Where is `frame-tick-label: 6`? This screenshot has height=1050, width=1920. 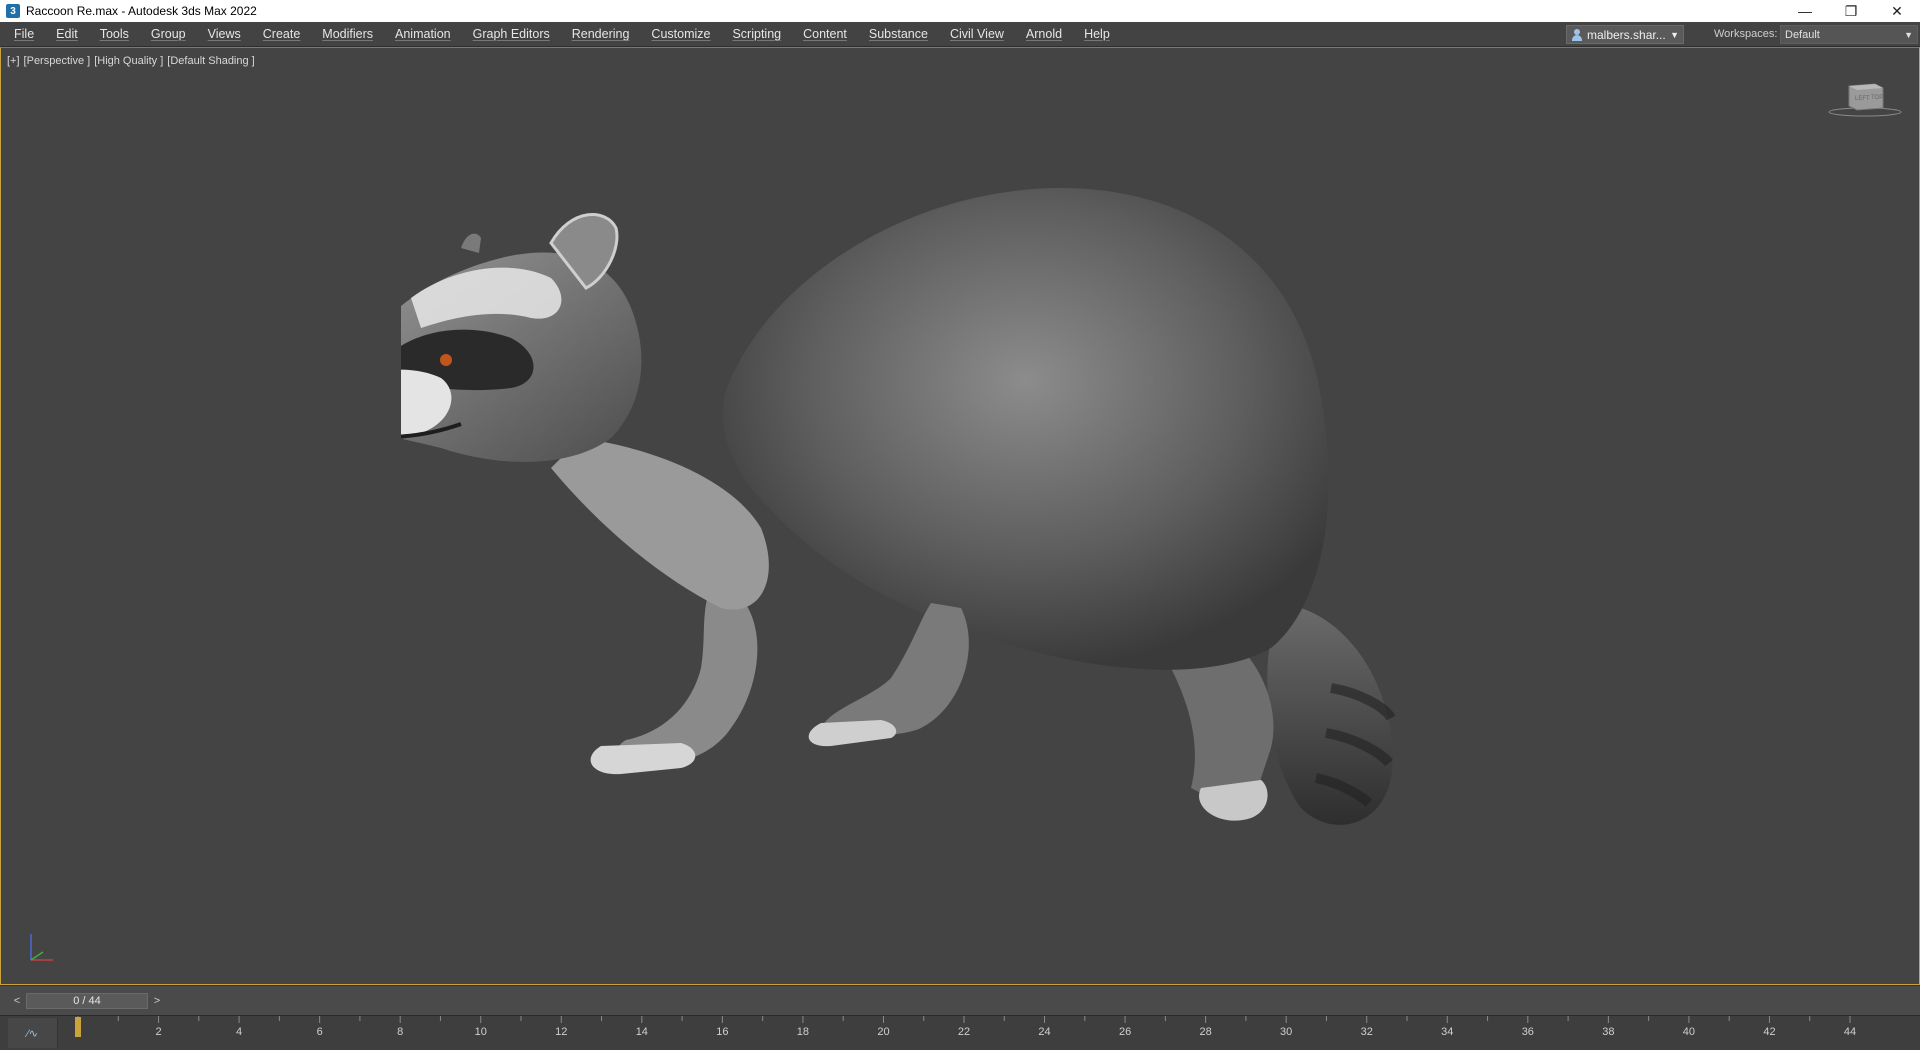 frame-tick-label: 6 is located at coordinates (320, 1032).